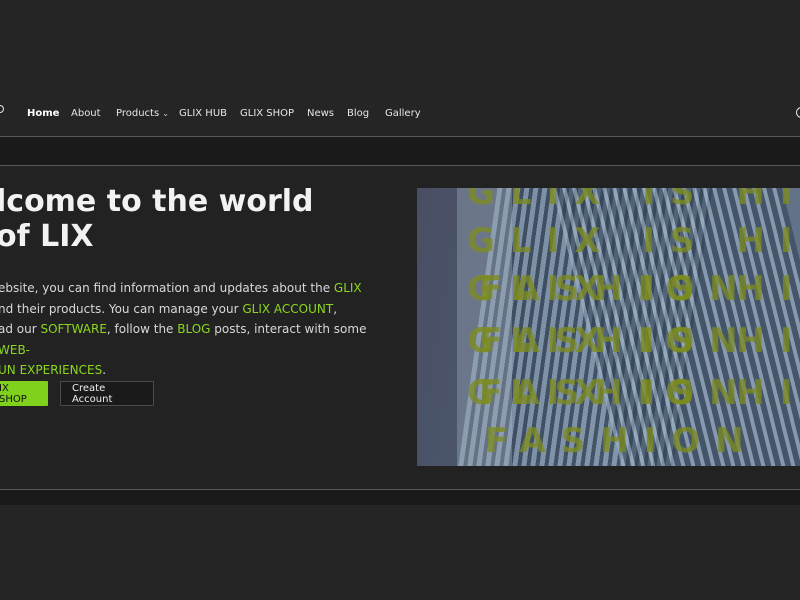 This screenshot has height=600, width=800. I want to click on nav-products: Products ⌄, so click(142, 113).